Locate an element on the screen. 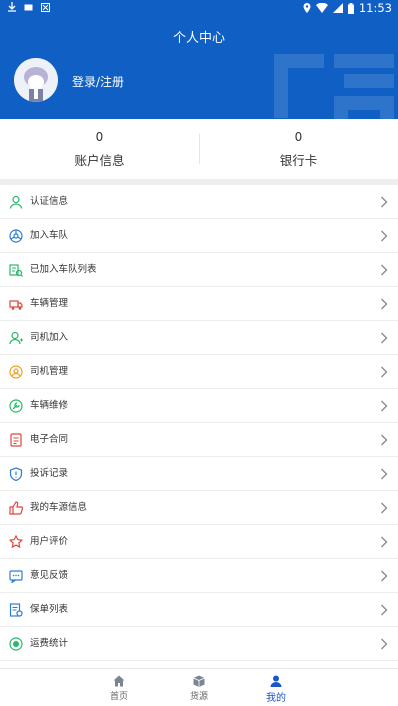  menu-item-label: 我的车源信息 is located at coordinates (59, 507).